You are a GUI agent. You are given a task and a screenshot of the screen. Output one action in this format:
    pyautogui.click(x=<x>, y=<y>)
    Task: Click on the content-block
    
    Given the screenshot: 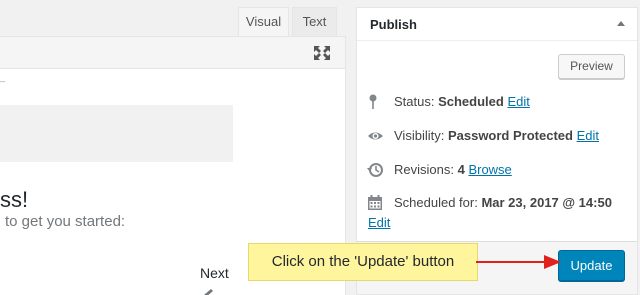 What is the action you would take?
    pyautogui.click(x=116, y=133)
    